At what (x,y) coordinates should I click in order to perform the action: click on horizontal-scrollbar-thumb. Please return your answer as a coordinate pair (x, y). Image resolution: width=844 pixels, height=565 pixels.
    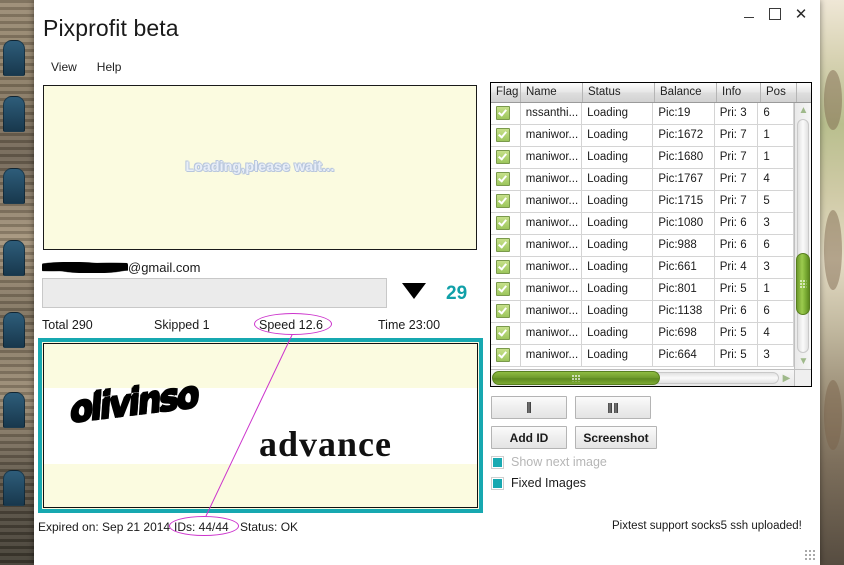
    Looking at the image, I should click on (576, 378).